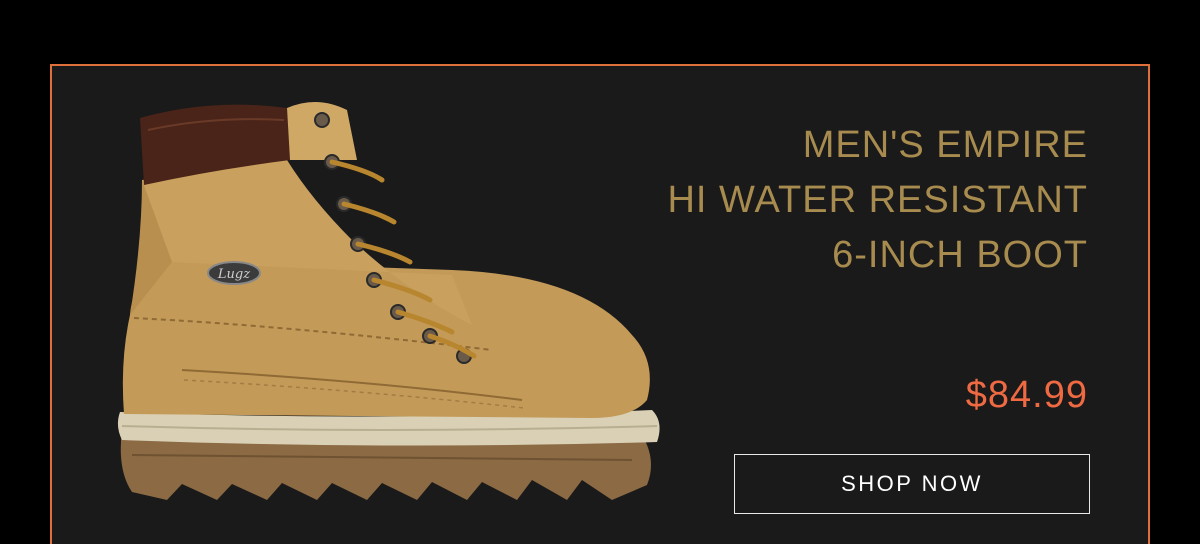  Describe the element at coordinates (945, 145) in the screenshot. I see `title-line-1: MEN'S EMPIRE` at that location.